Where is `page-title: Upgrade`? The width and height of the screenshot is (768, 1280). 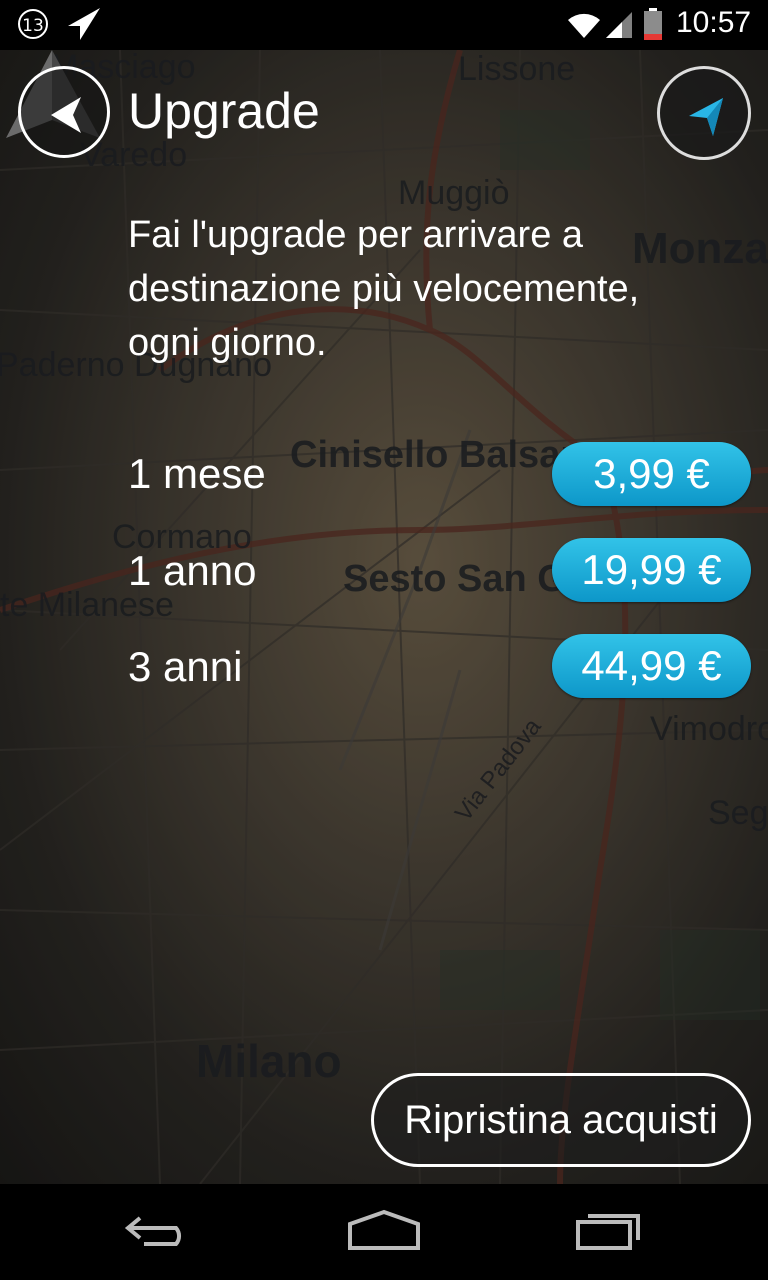 page-title: Upgrade is located at coordinates (224, 111).